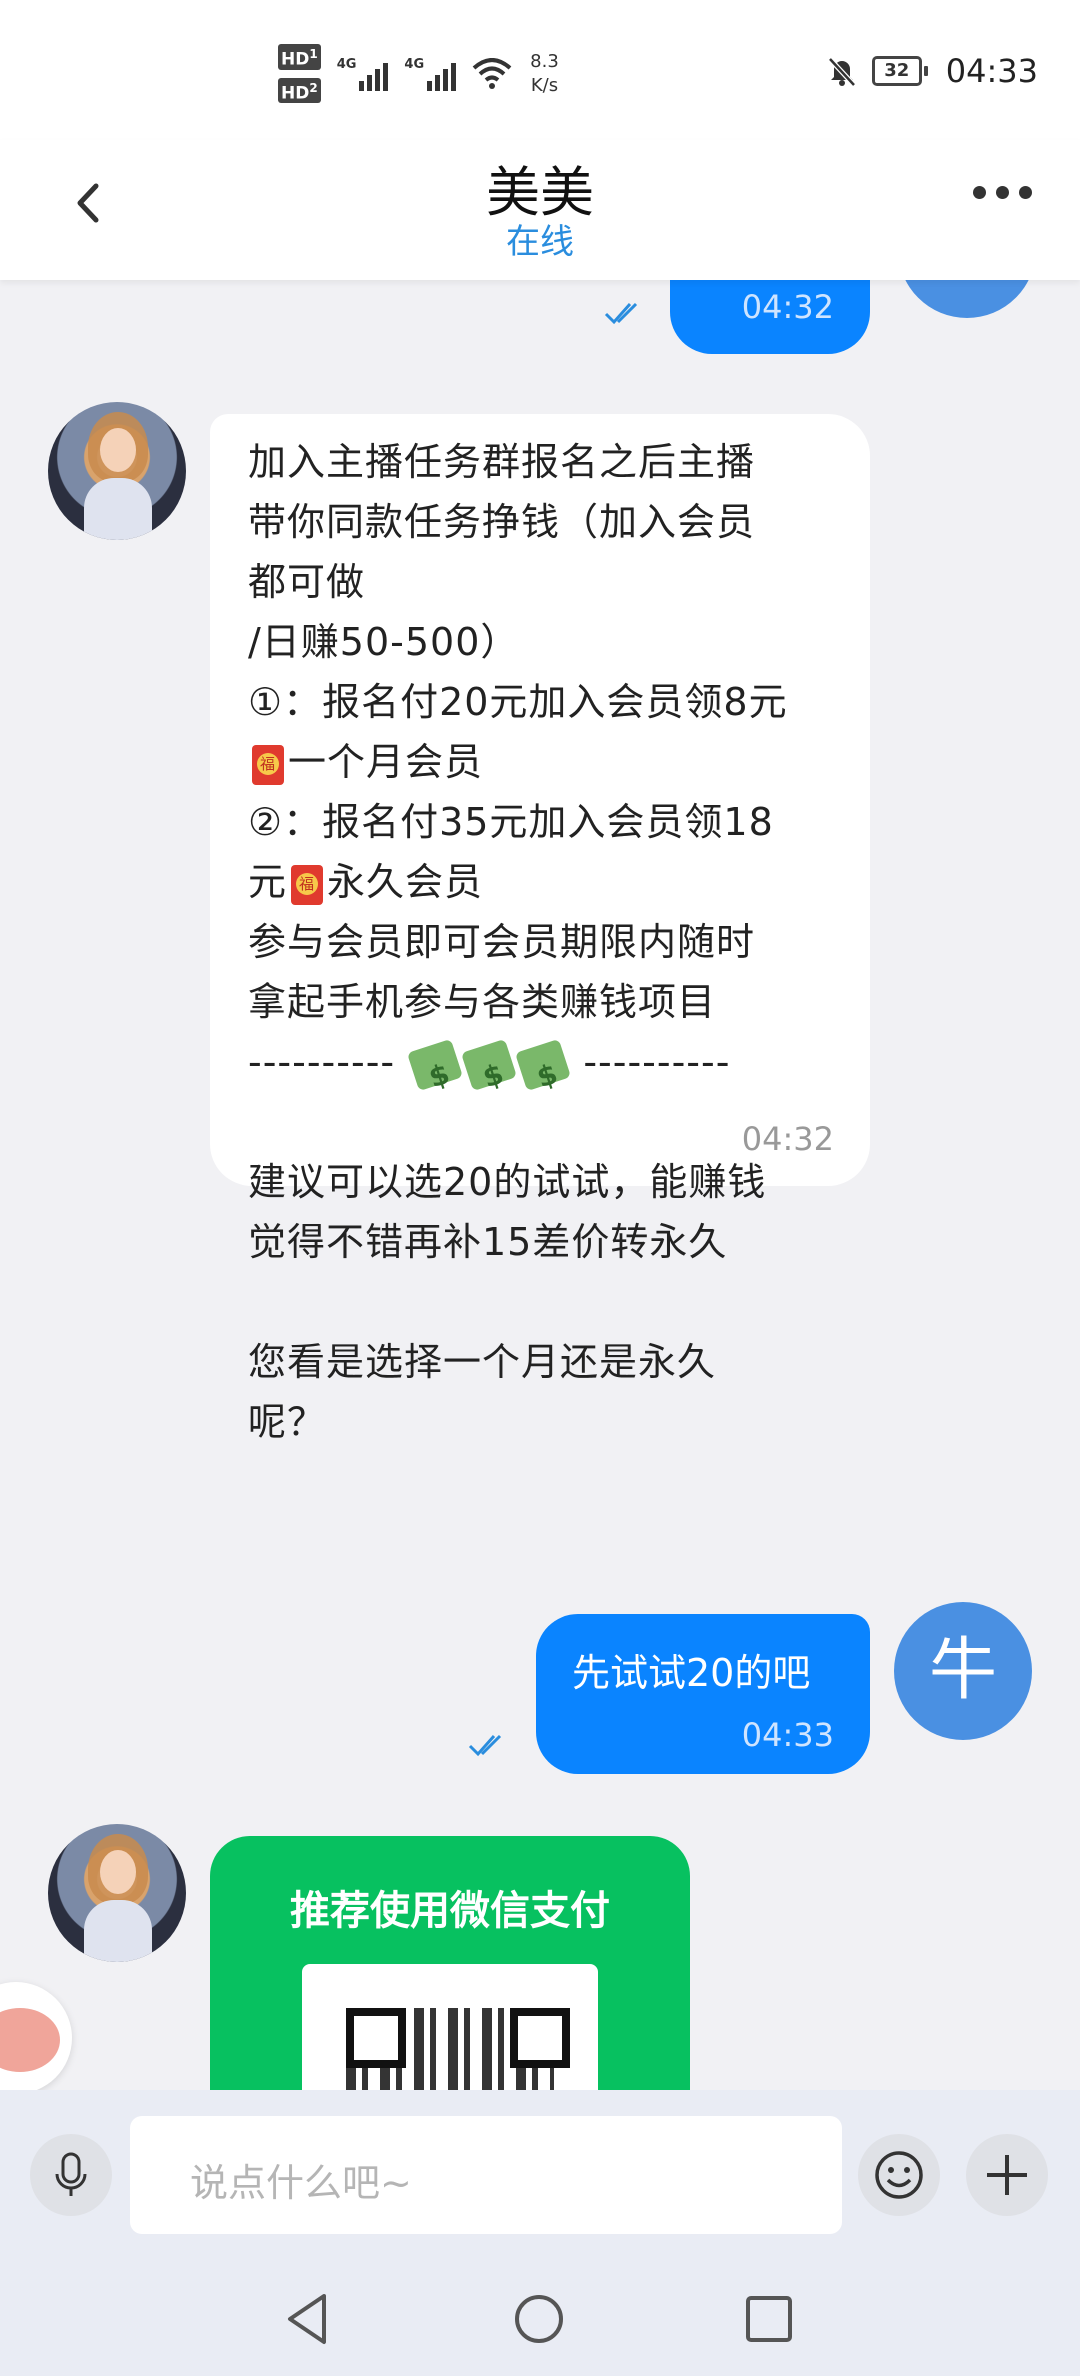 This screenshot has width=1080, height=2376. Describe the element at coordinates (1007, 2175) in the screenshot. I see `plus-icon` at that location.